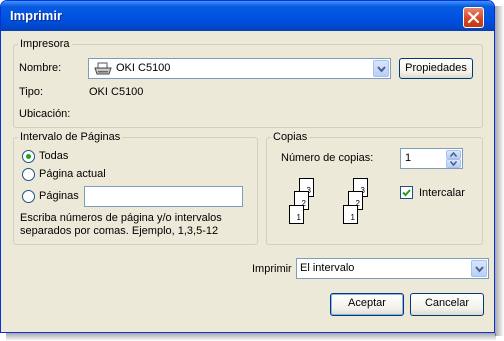  I want to click on printer-location-label: Ubicación:, so click(45, 114).